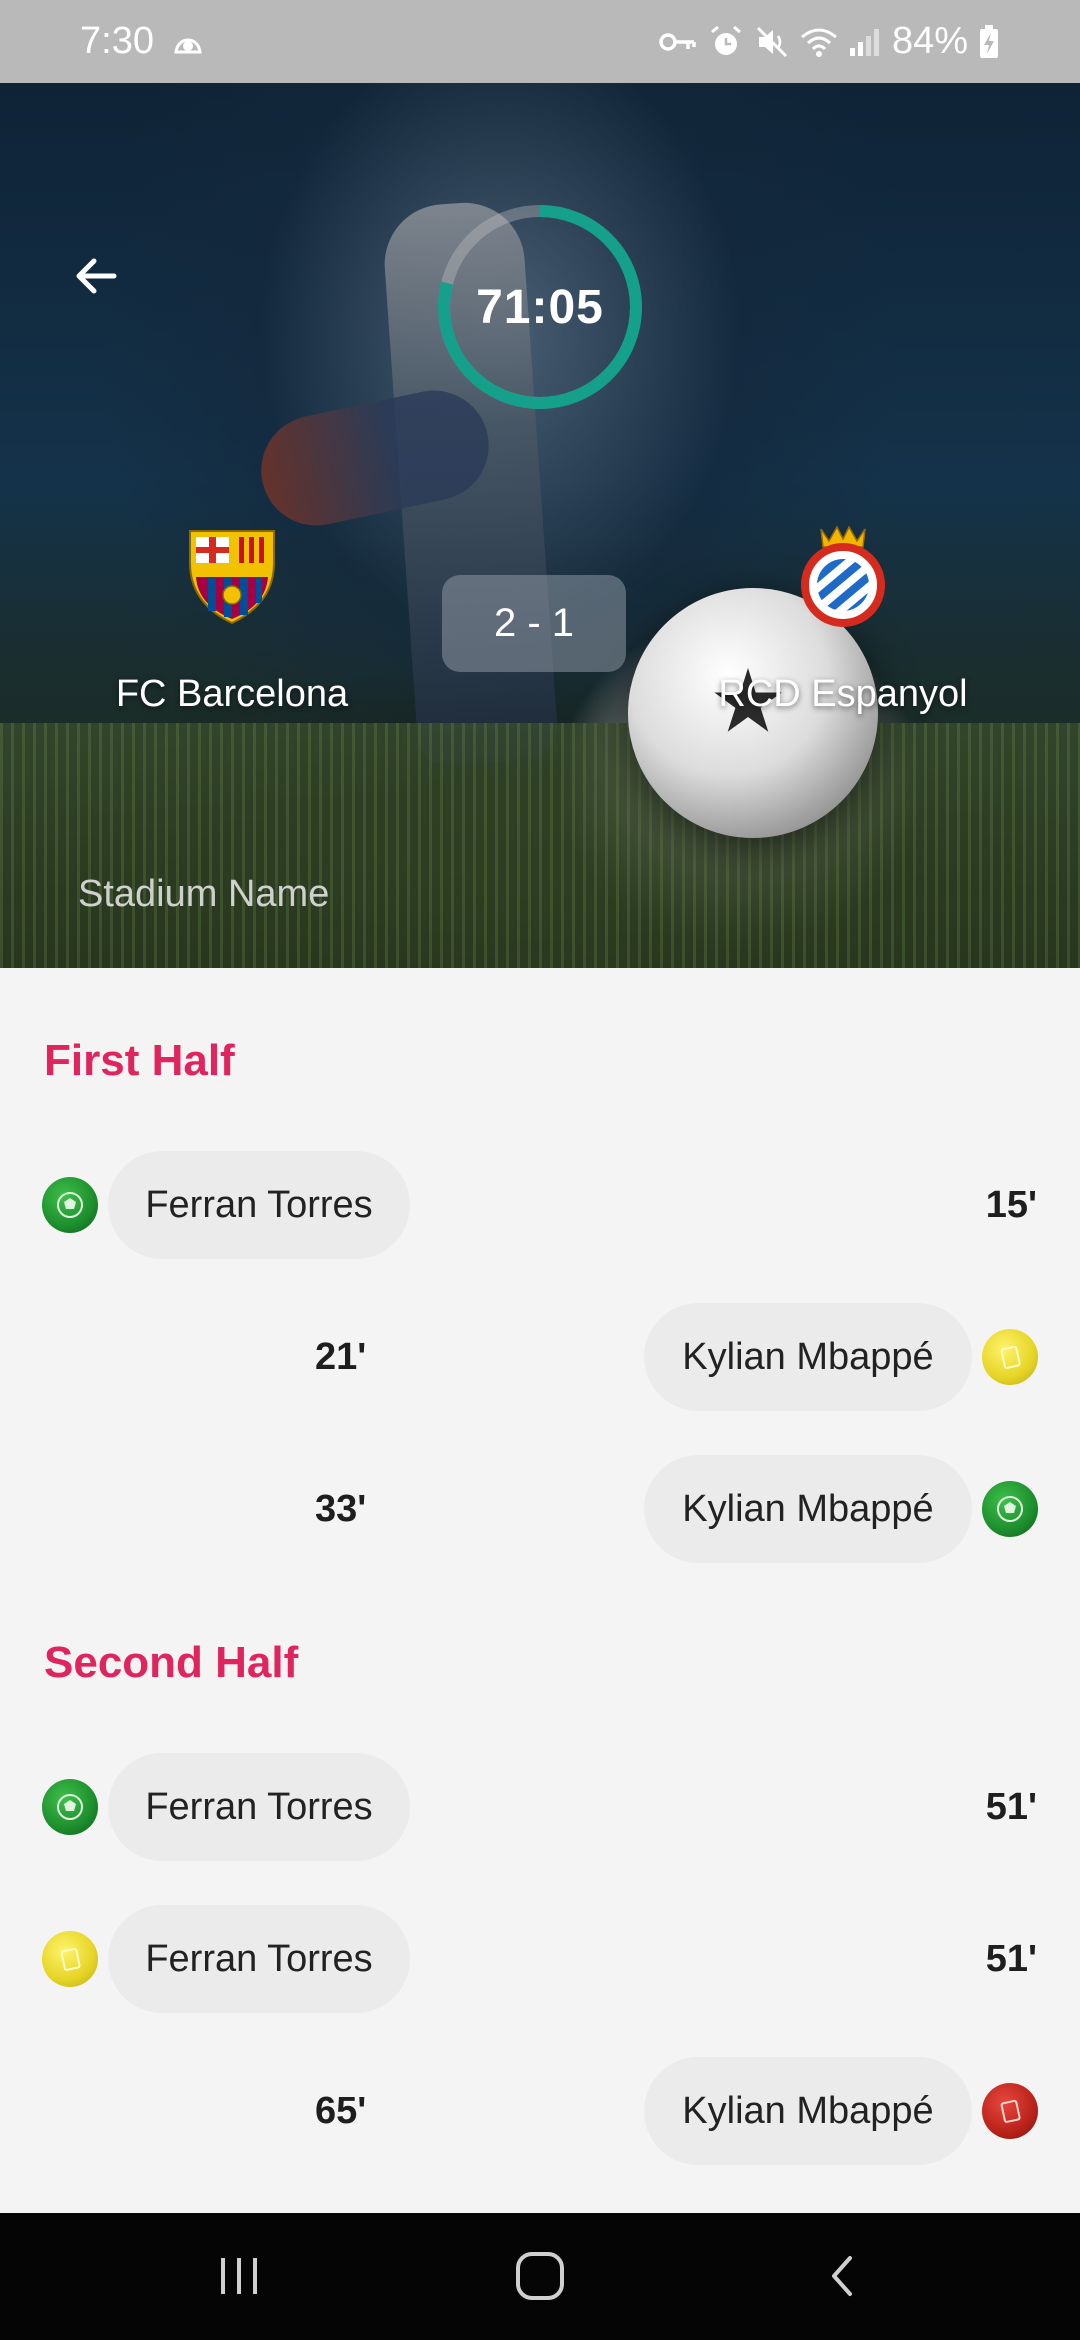 The image size is (1080, 2340). I want to click on event-row: 65' Kylian Mbappé, so click(540, 2111).